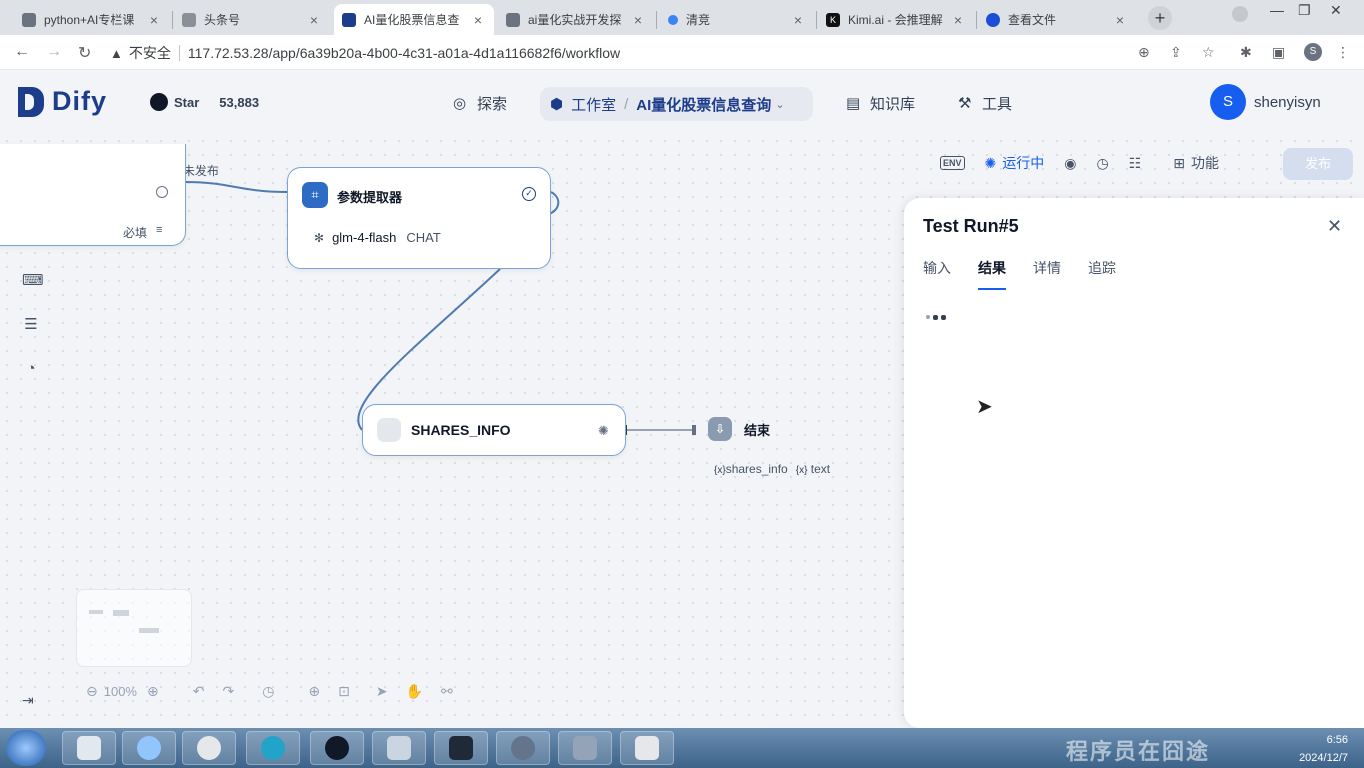 The width and height of the screenshot is (1364, 768). Describe the element at coordinates (344, 691) in the screenshot. I see `note-icon: ⊡` at that location.